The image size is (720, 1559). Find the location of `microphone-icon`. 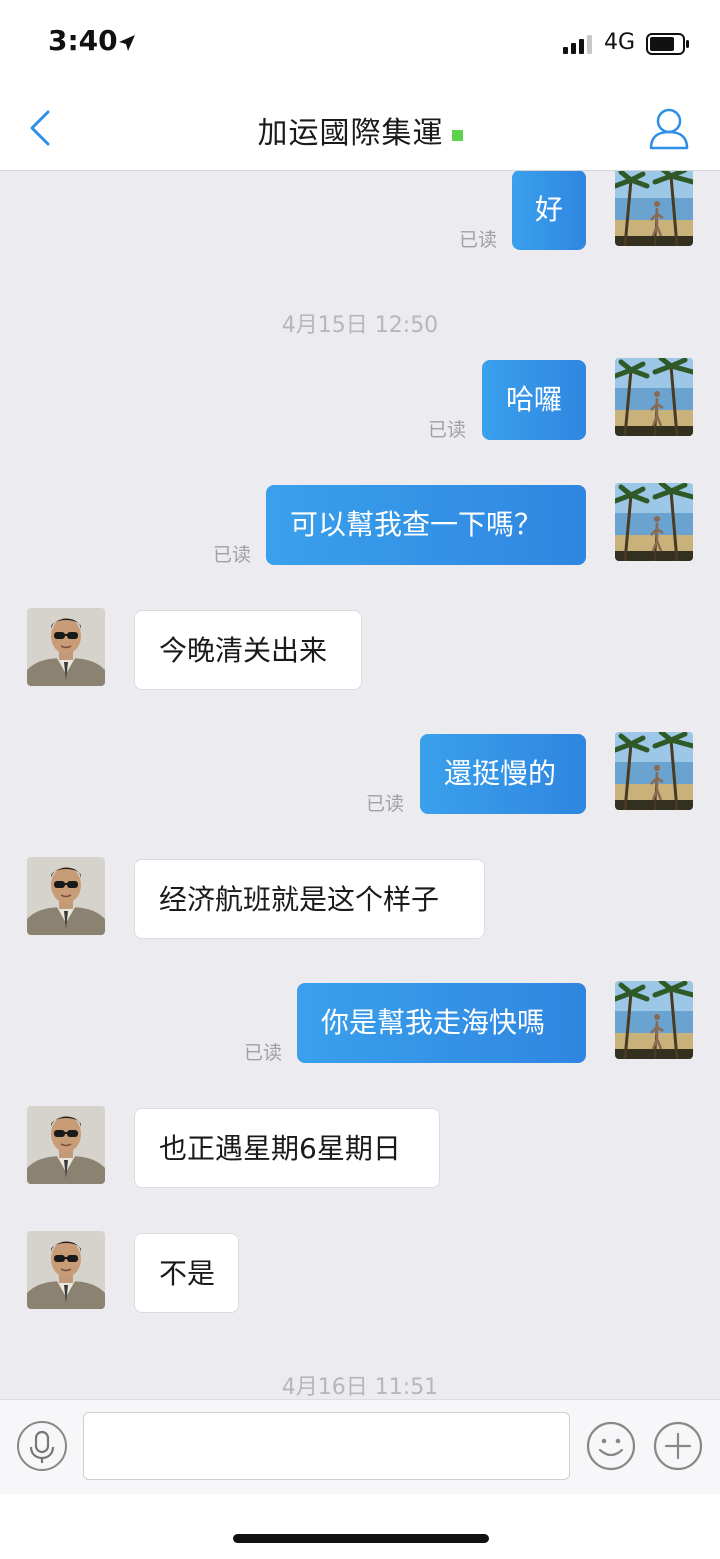

microphone-icon is located at coordinates (42, 1446).